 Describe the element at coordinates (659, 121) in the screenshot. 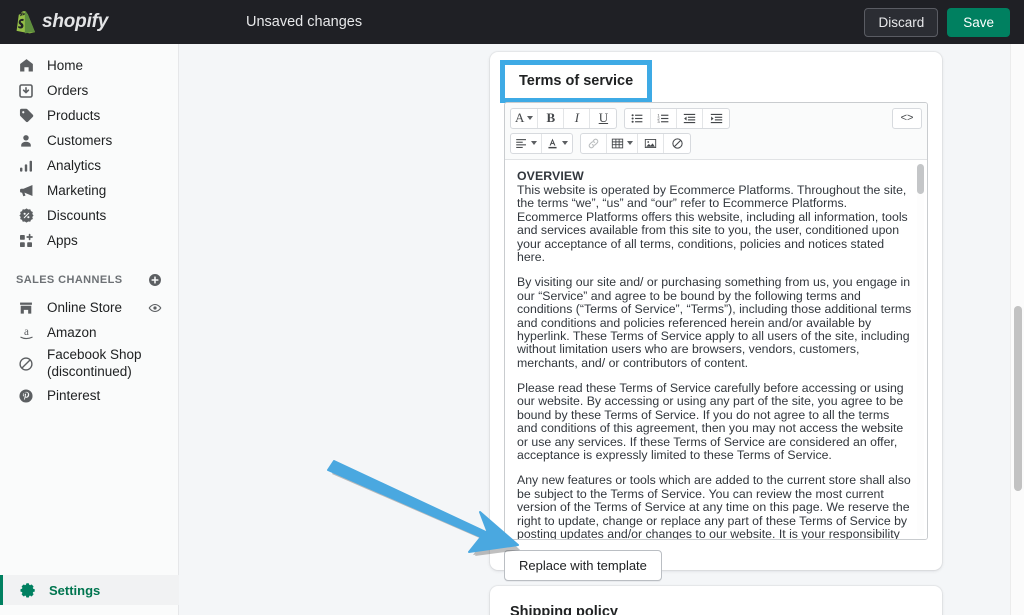

I see `svg-text: 3` at that location.